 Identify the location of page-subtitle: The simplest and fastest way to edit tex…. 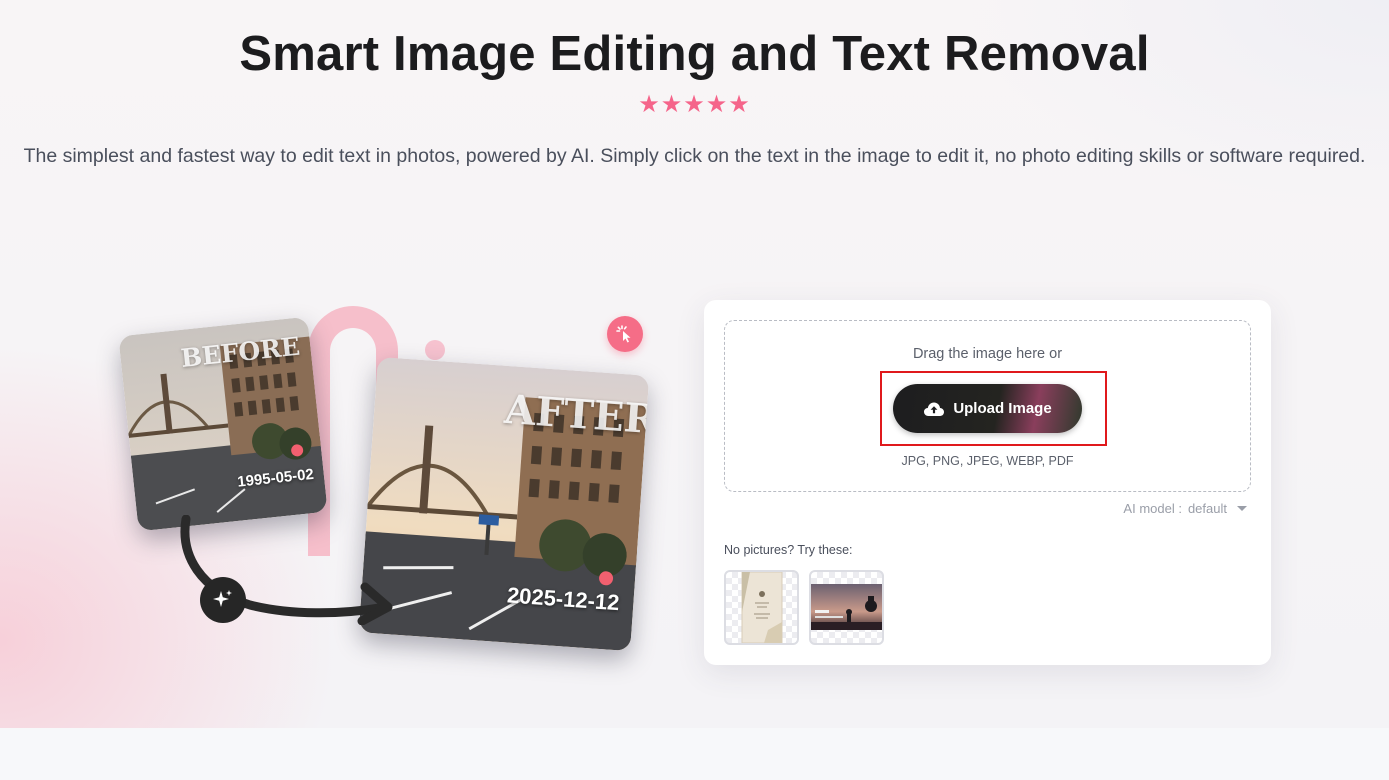
(694, 156).